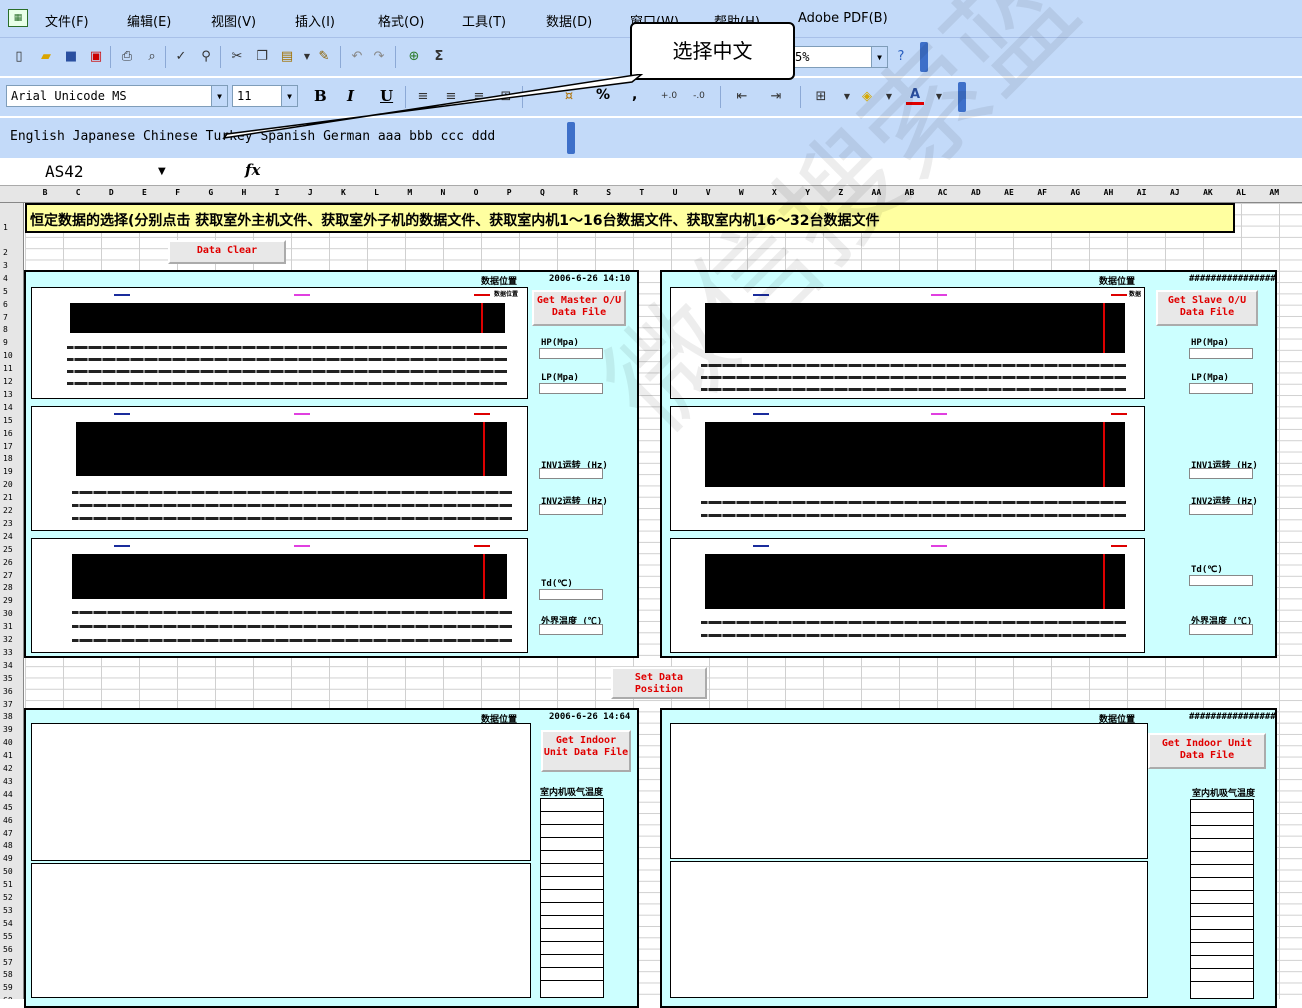  Describe the element at coordinates (64, 171) in the screenshot. I see `name-box: AS42` at that location.